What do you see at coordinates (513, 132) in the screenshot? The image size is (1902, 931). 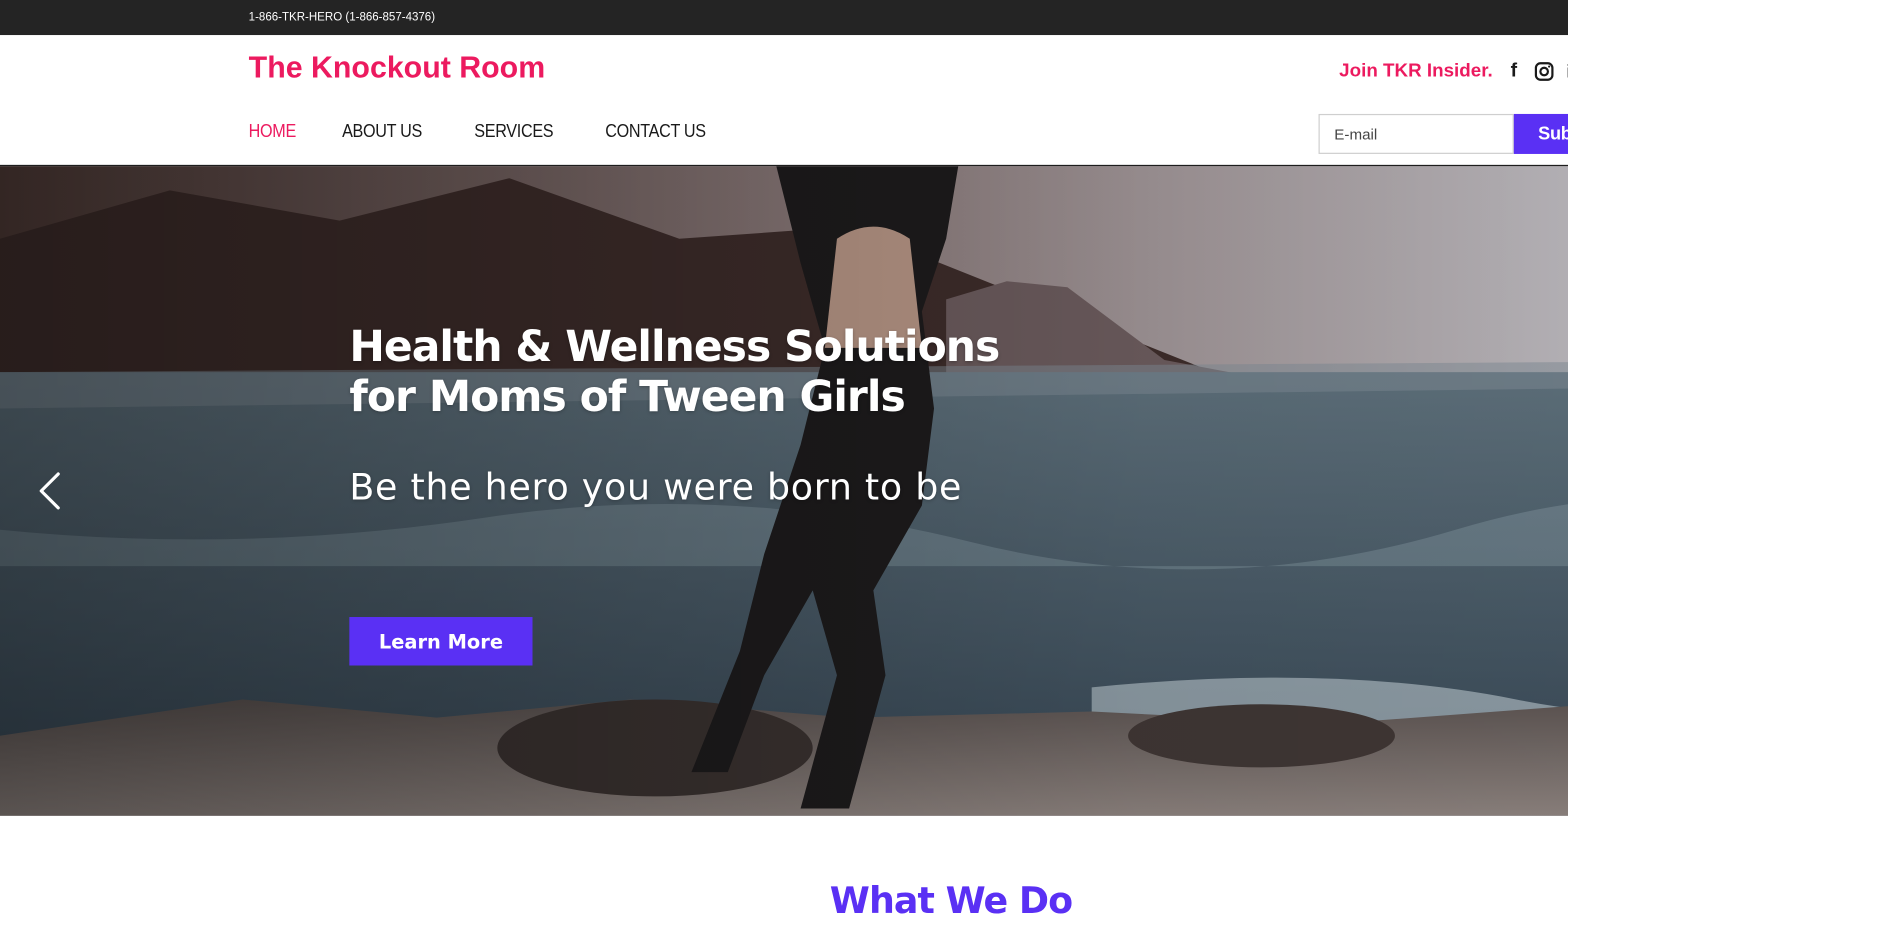 I see `nav-item-services: SERVICES` at bounding box center [513, 132].